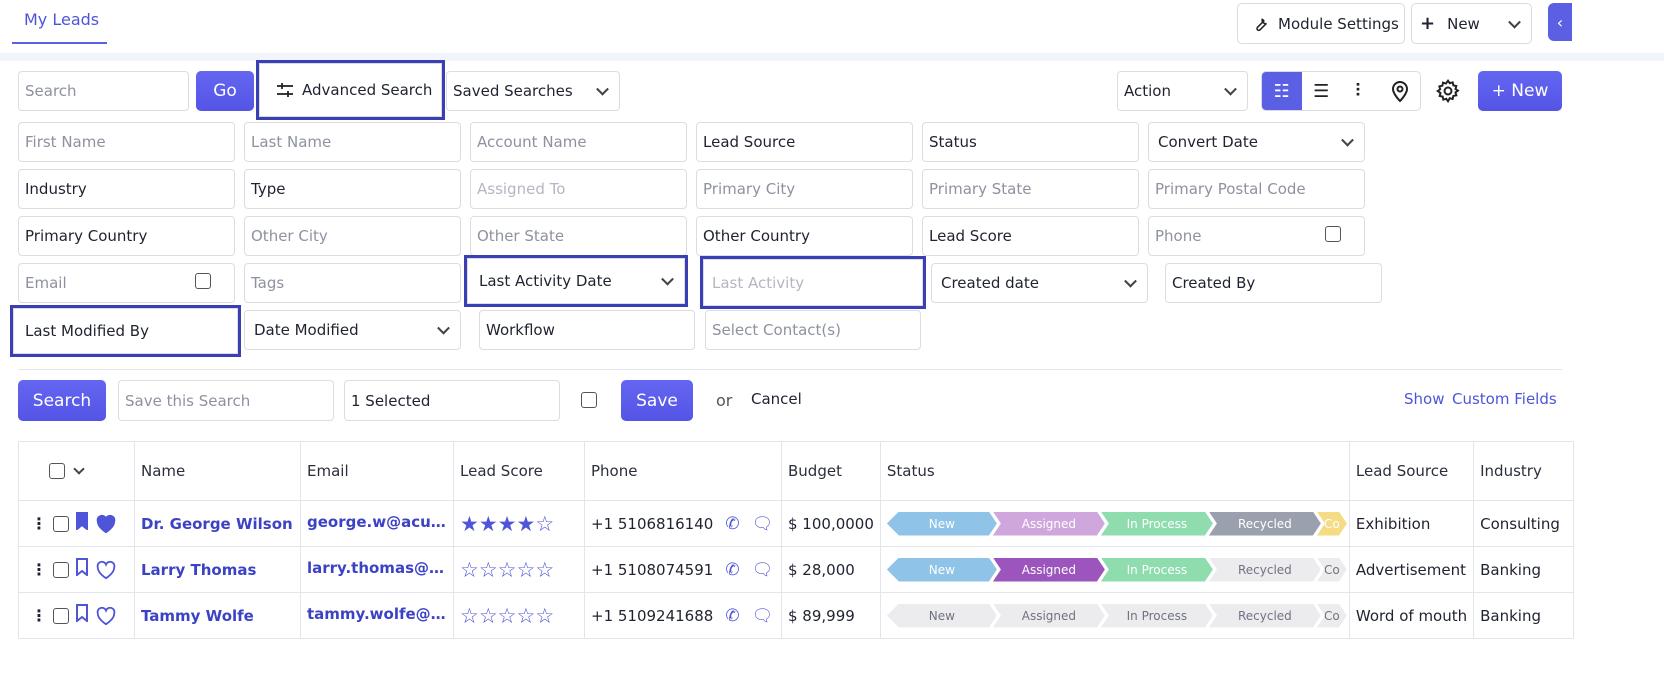 The width and height of the screenshot is (1664, 685). What do you see at coordinates (813, 330) in the screenshot?
I see `select-contacts-field: Select Contact(s)` at bounding box center [813, 330].